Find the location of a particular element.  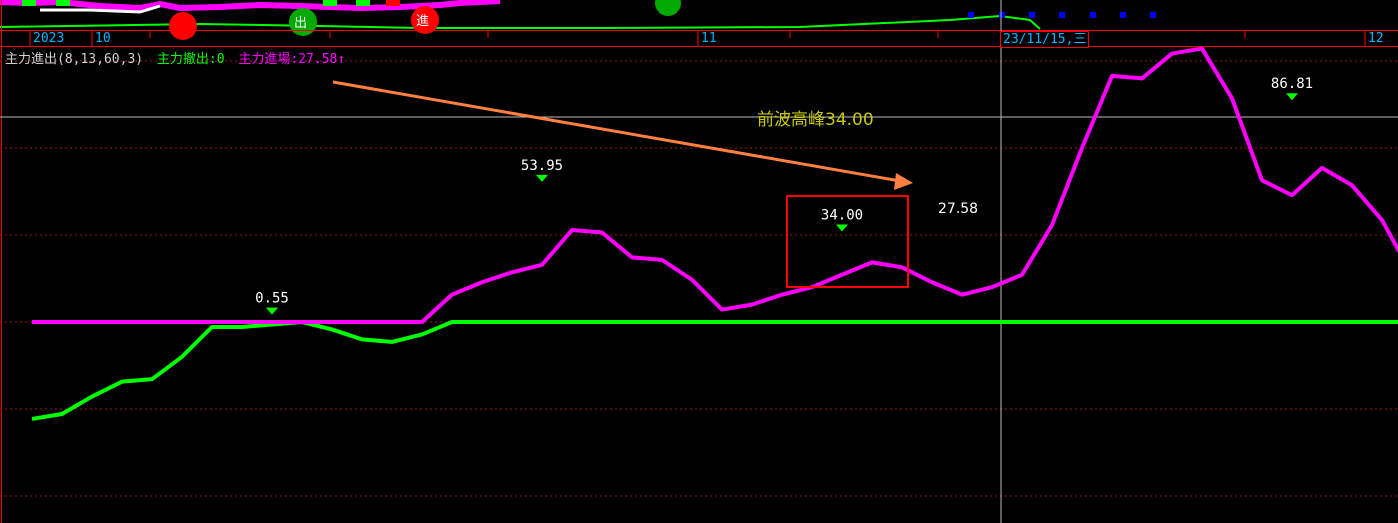

value-label: 0.55 is located at coordinates (272, 299).